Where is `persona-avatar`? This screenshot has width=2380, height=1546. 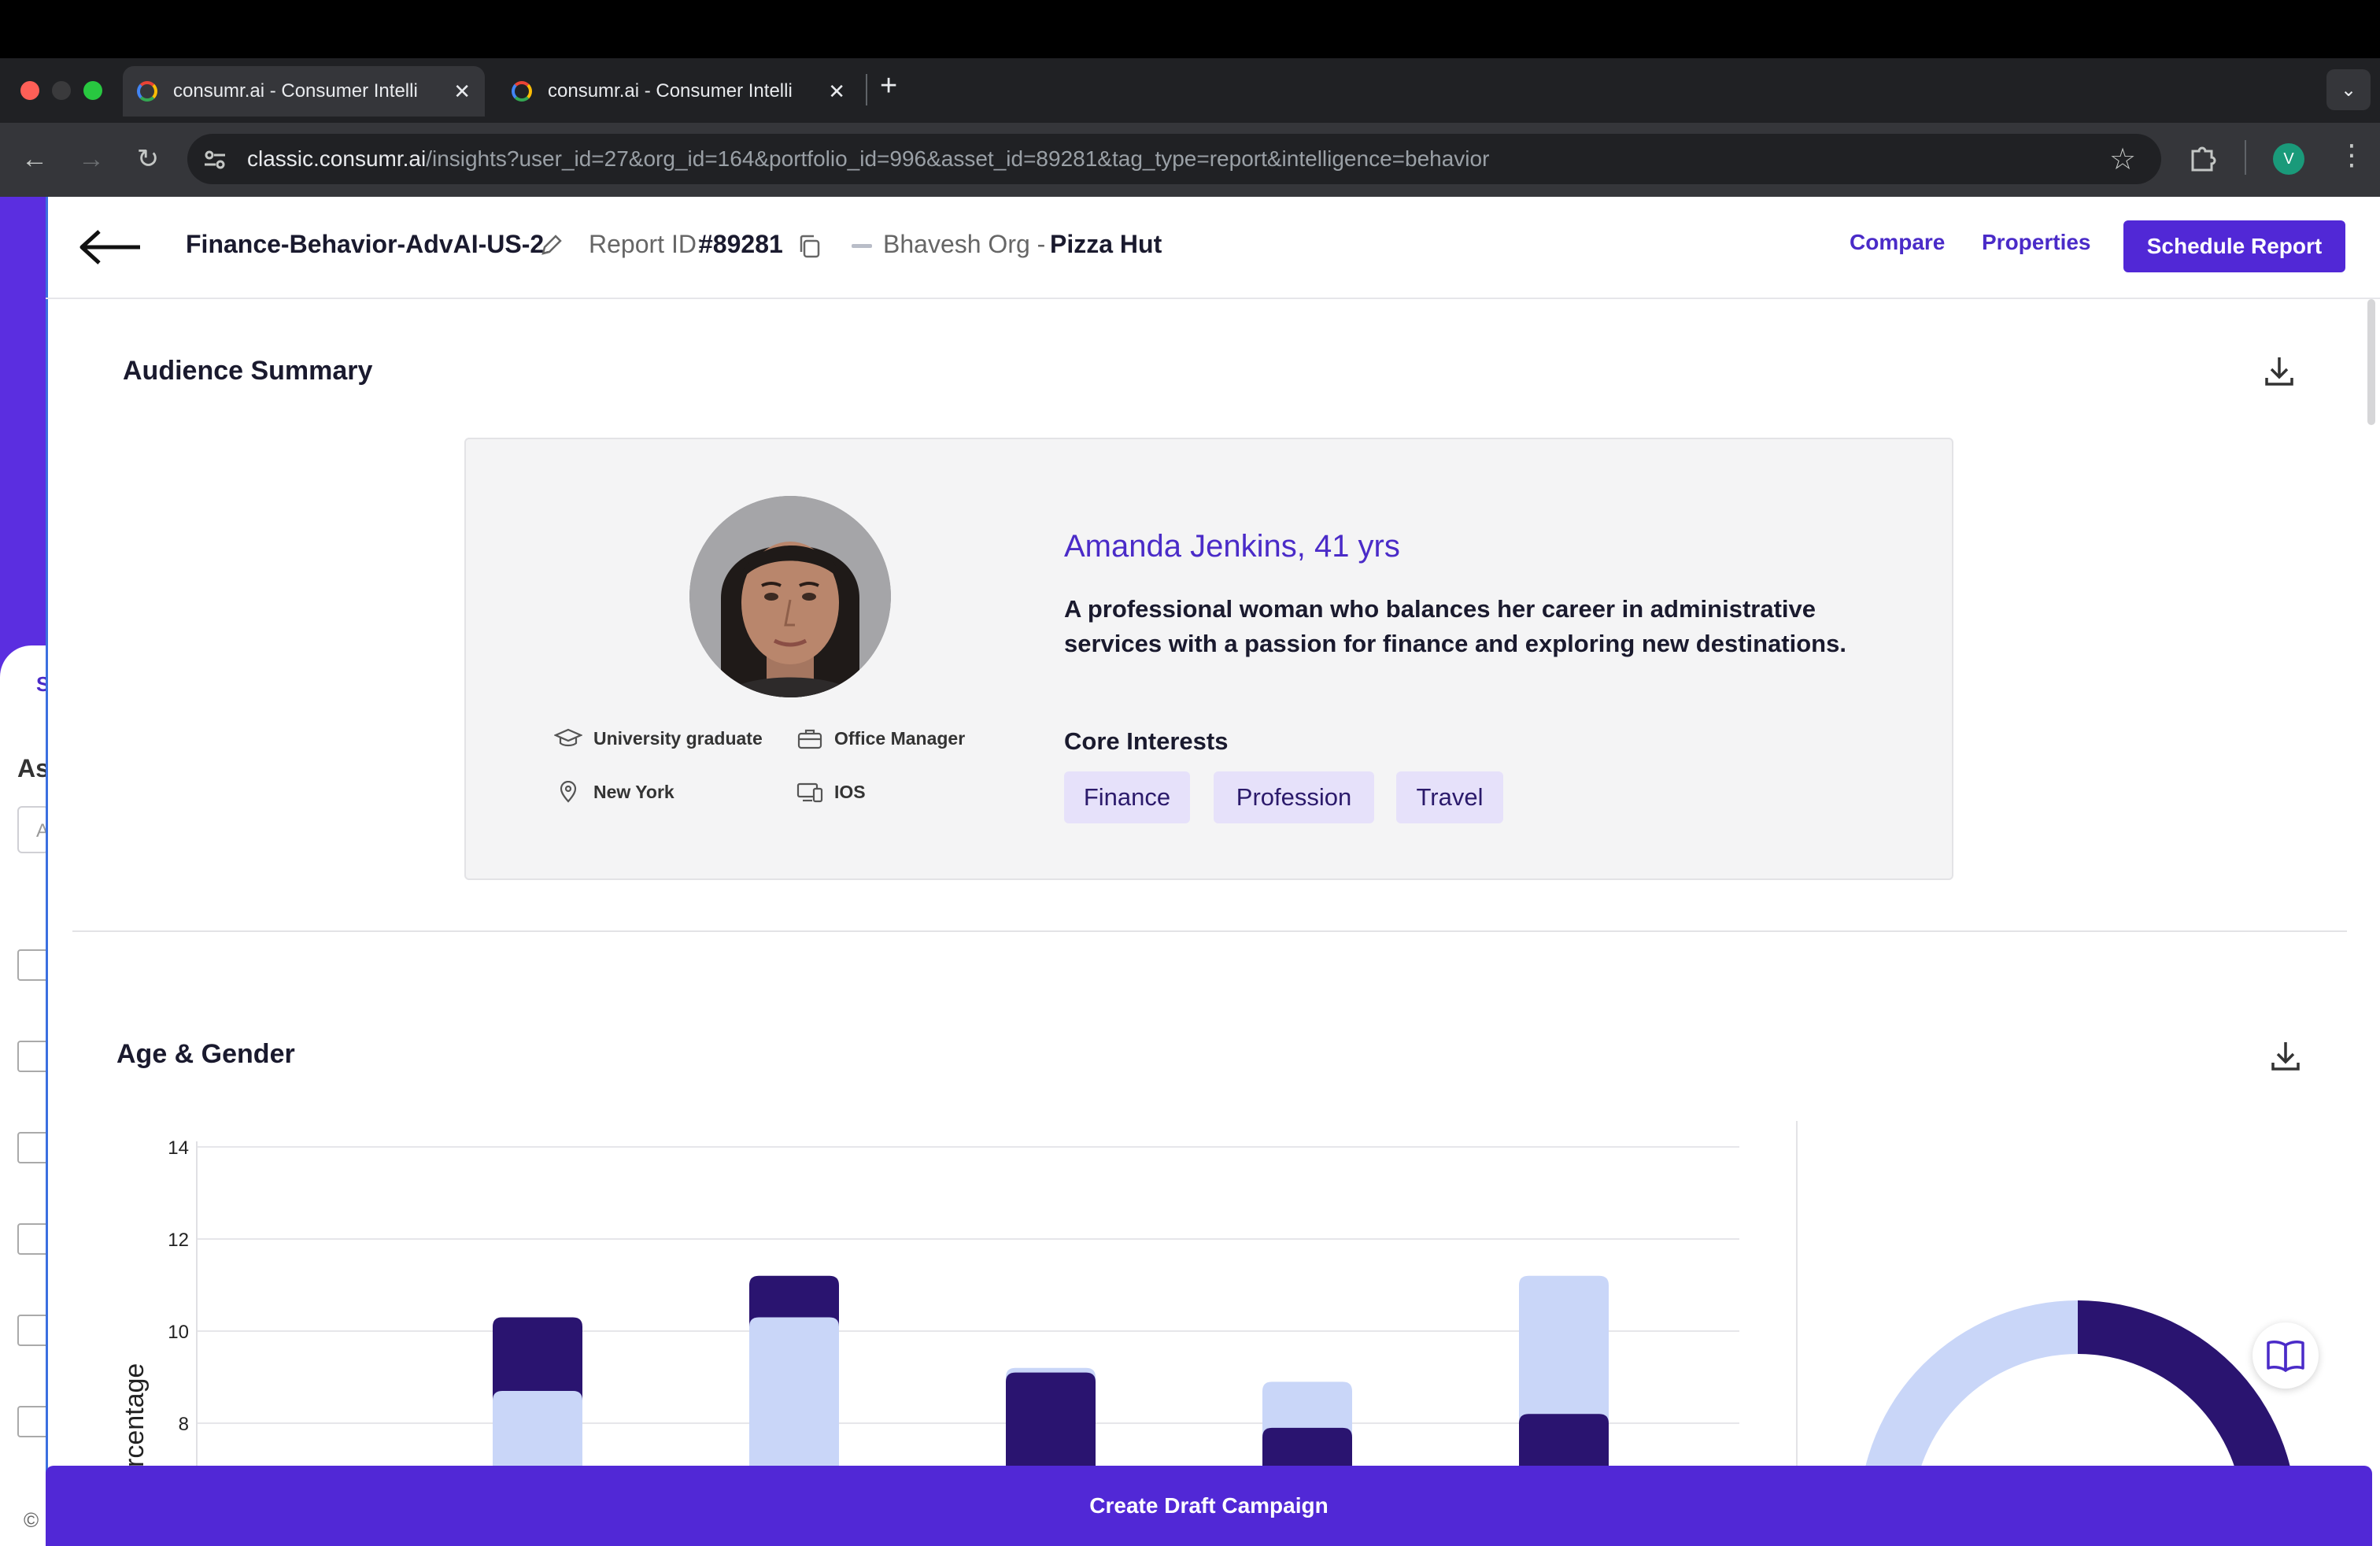
persona-avatar is located at coordinates (790, 596).